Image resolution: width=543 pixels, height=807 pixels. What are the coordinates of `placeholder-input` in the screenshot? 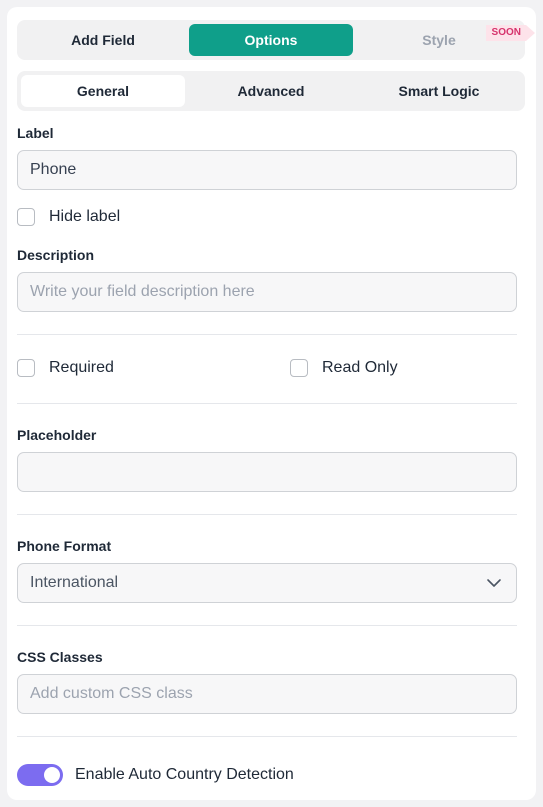 It's located at (267, 472).